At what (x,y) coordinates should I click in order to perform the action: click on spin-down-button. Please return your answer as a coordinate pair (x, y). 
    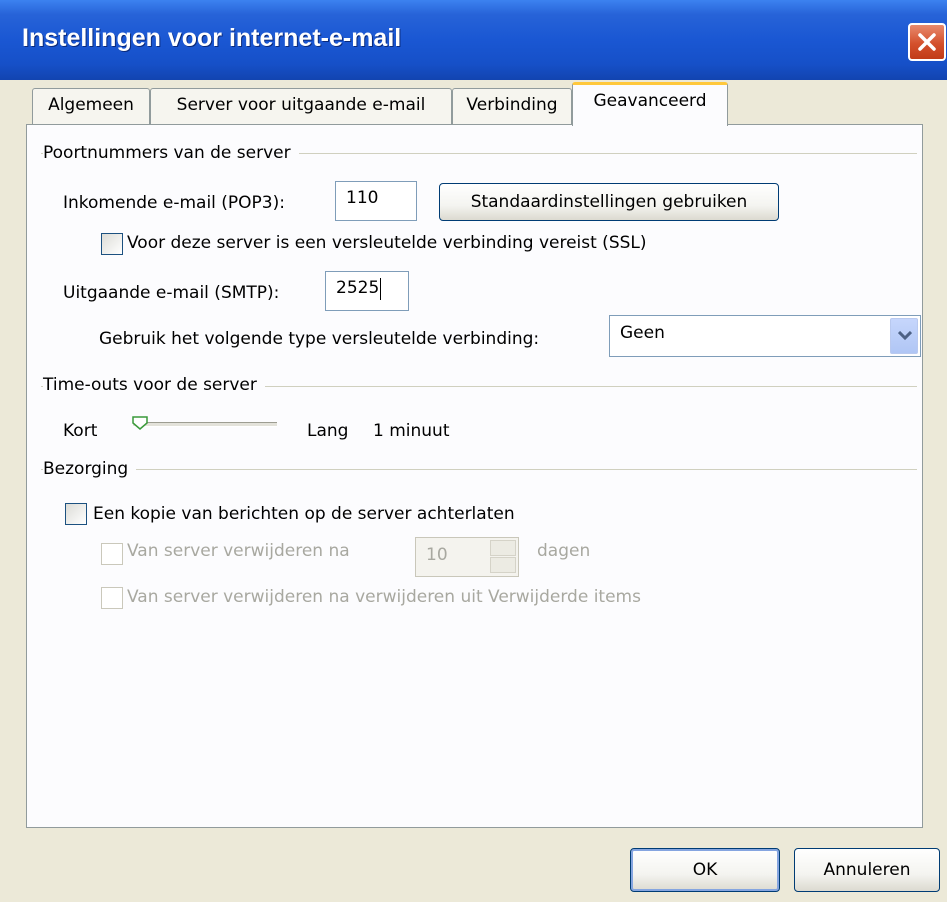
    Looking at the image, I should click on (503, 565).